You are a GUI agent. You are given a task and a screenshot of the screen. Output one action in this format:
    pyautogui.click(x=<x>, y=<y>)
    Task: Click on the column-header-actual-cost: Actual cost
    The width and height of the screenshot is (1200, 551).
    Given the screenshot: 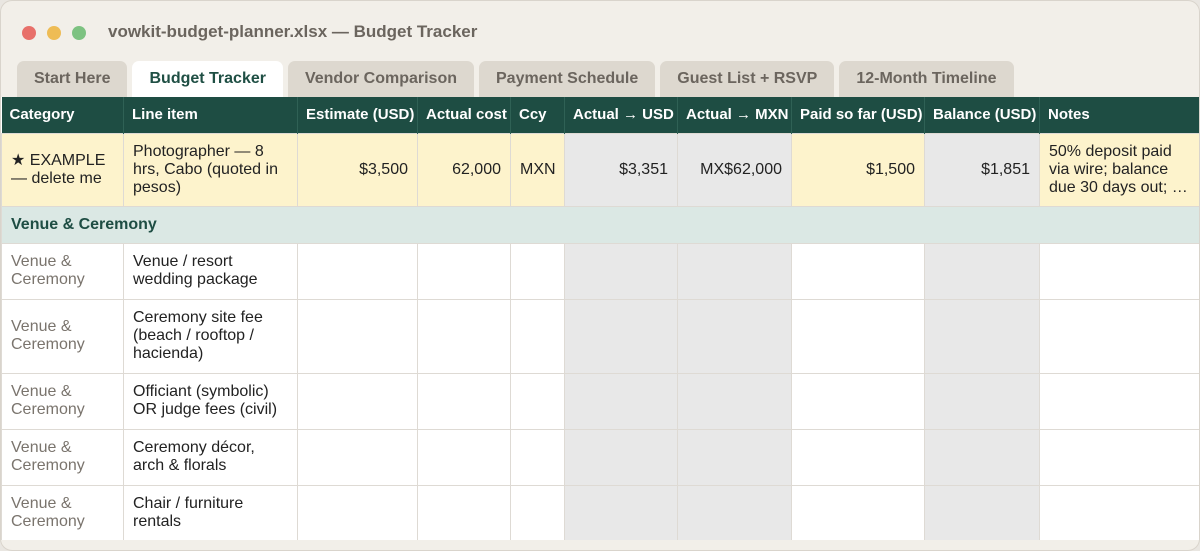 What is the action you would take?
    pyautogui.click(x=464, y=115)
    